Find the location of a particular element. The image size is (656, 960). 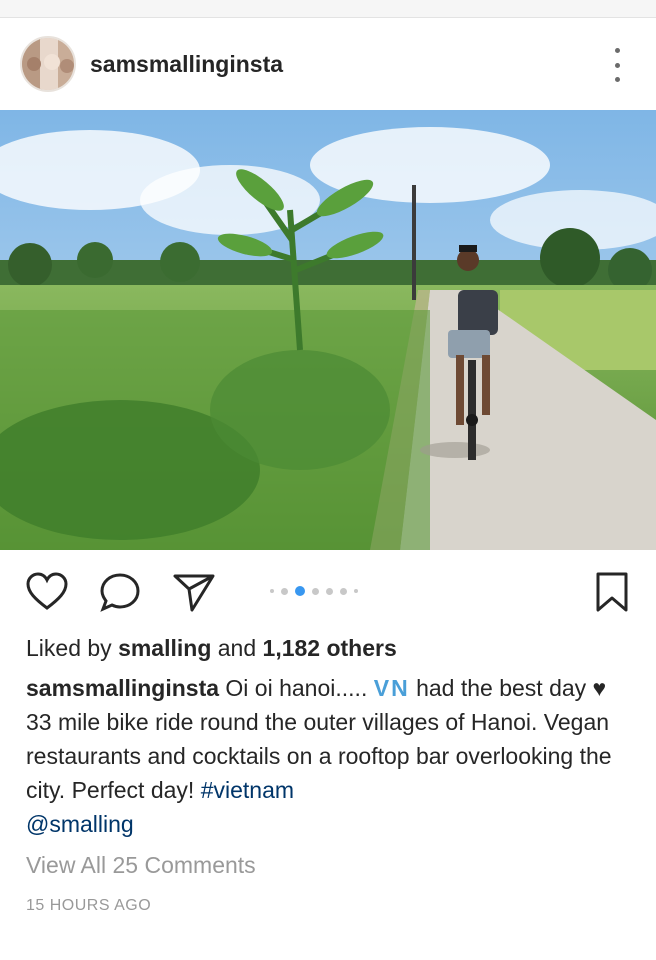

status-bar is located at coordinates (328, 9).